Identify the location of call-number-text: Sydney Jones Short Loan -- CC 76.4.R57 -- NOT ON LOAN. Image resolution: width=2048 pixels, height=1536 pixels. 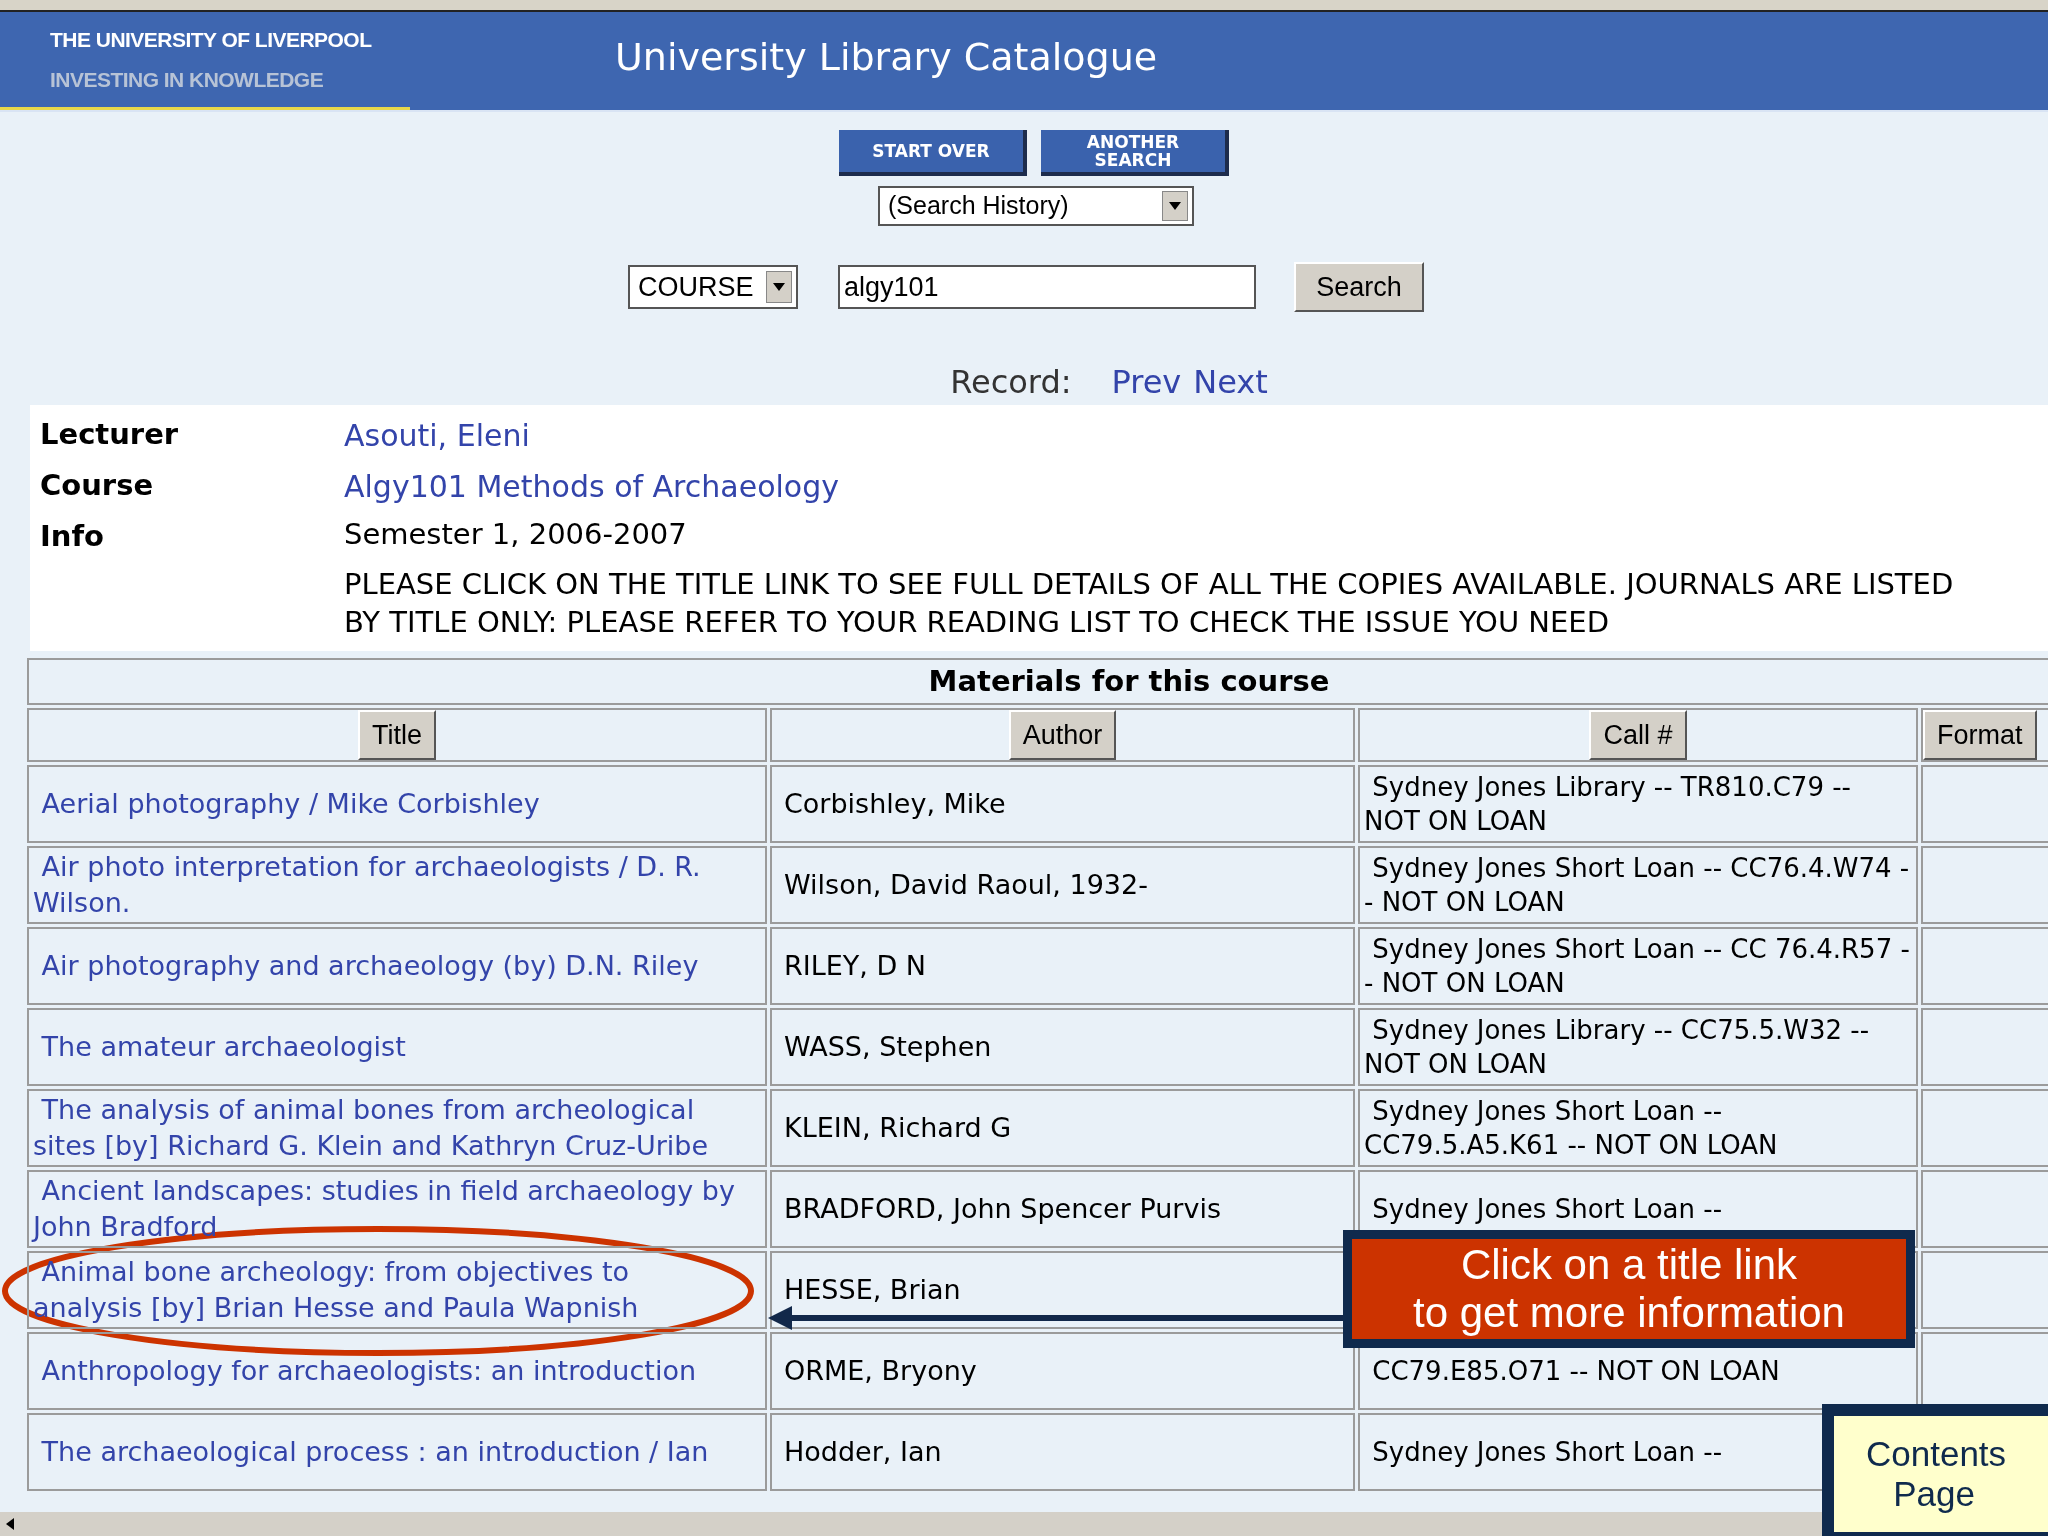
(1637, 966).